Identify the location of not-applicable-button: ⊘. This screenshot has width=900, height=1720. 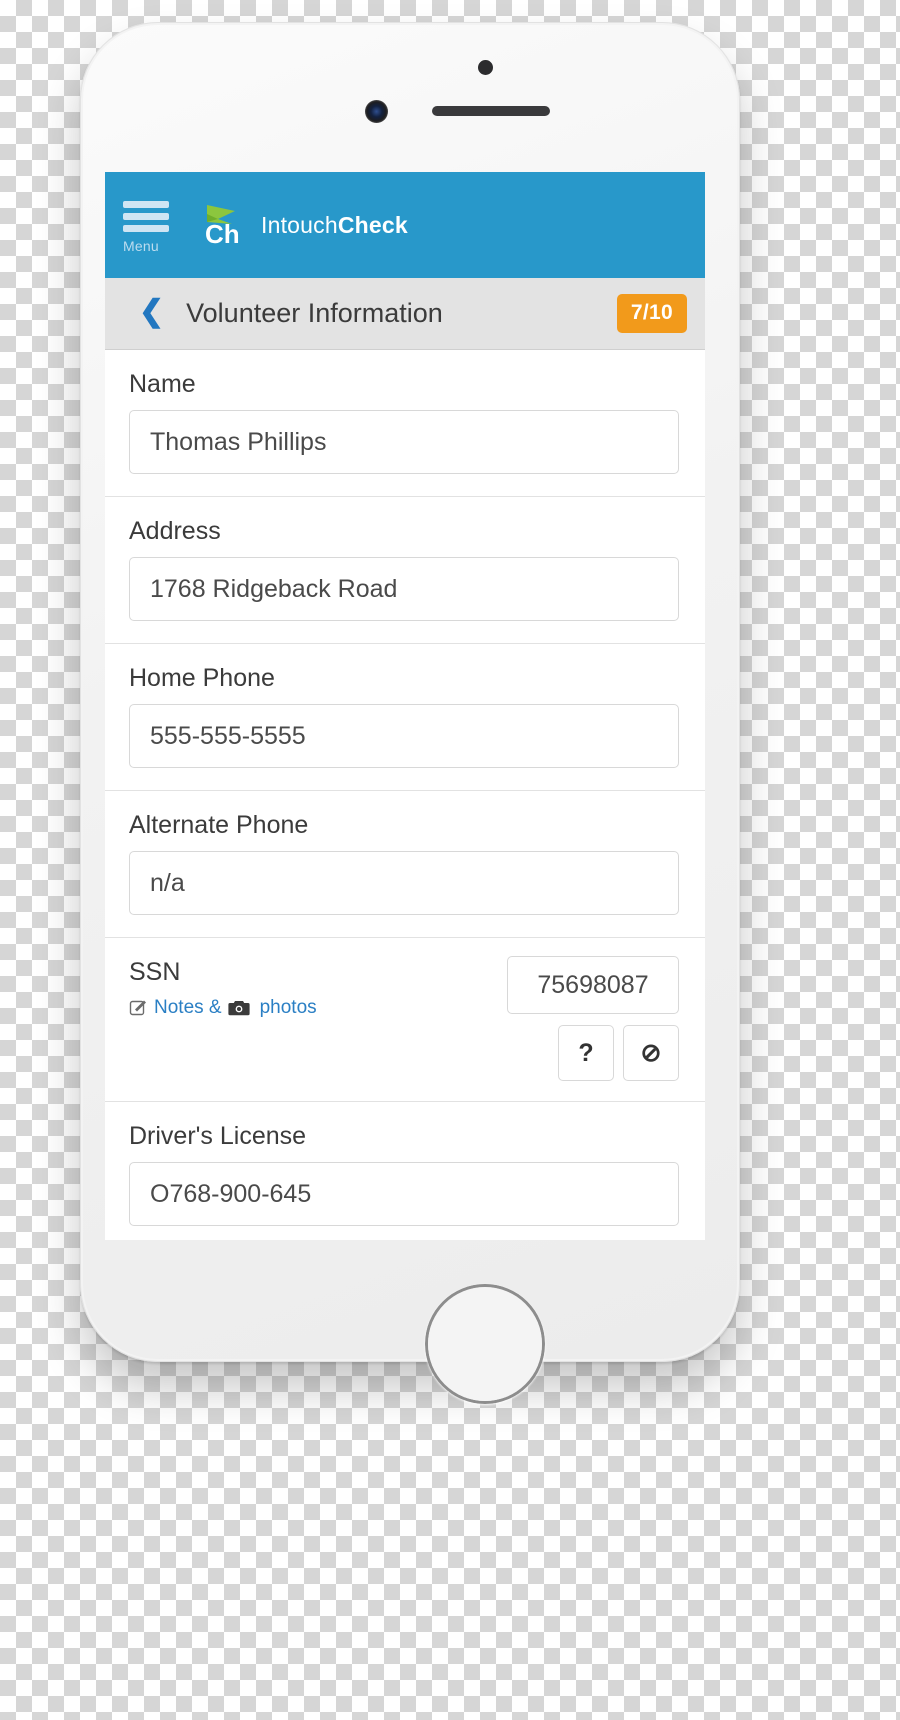
(651, 1053).